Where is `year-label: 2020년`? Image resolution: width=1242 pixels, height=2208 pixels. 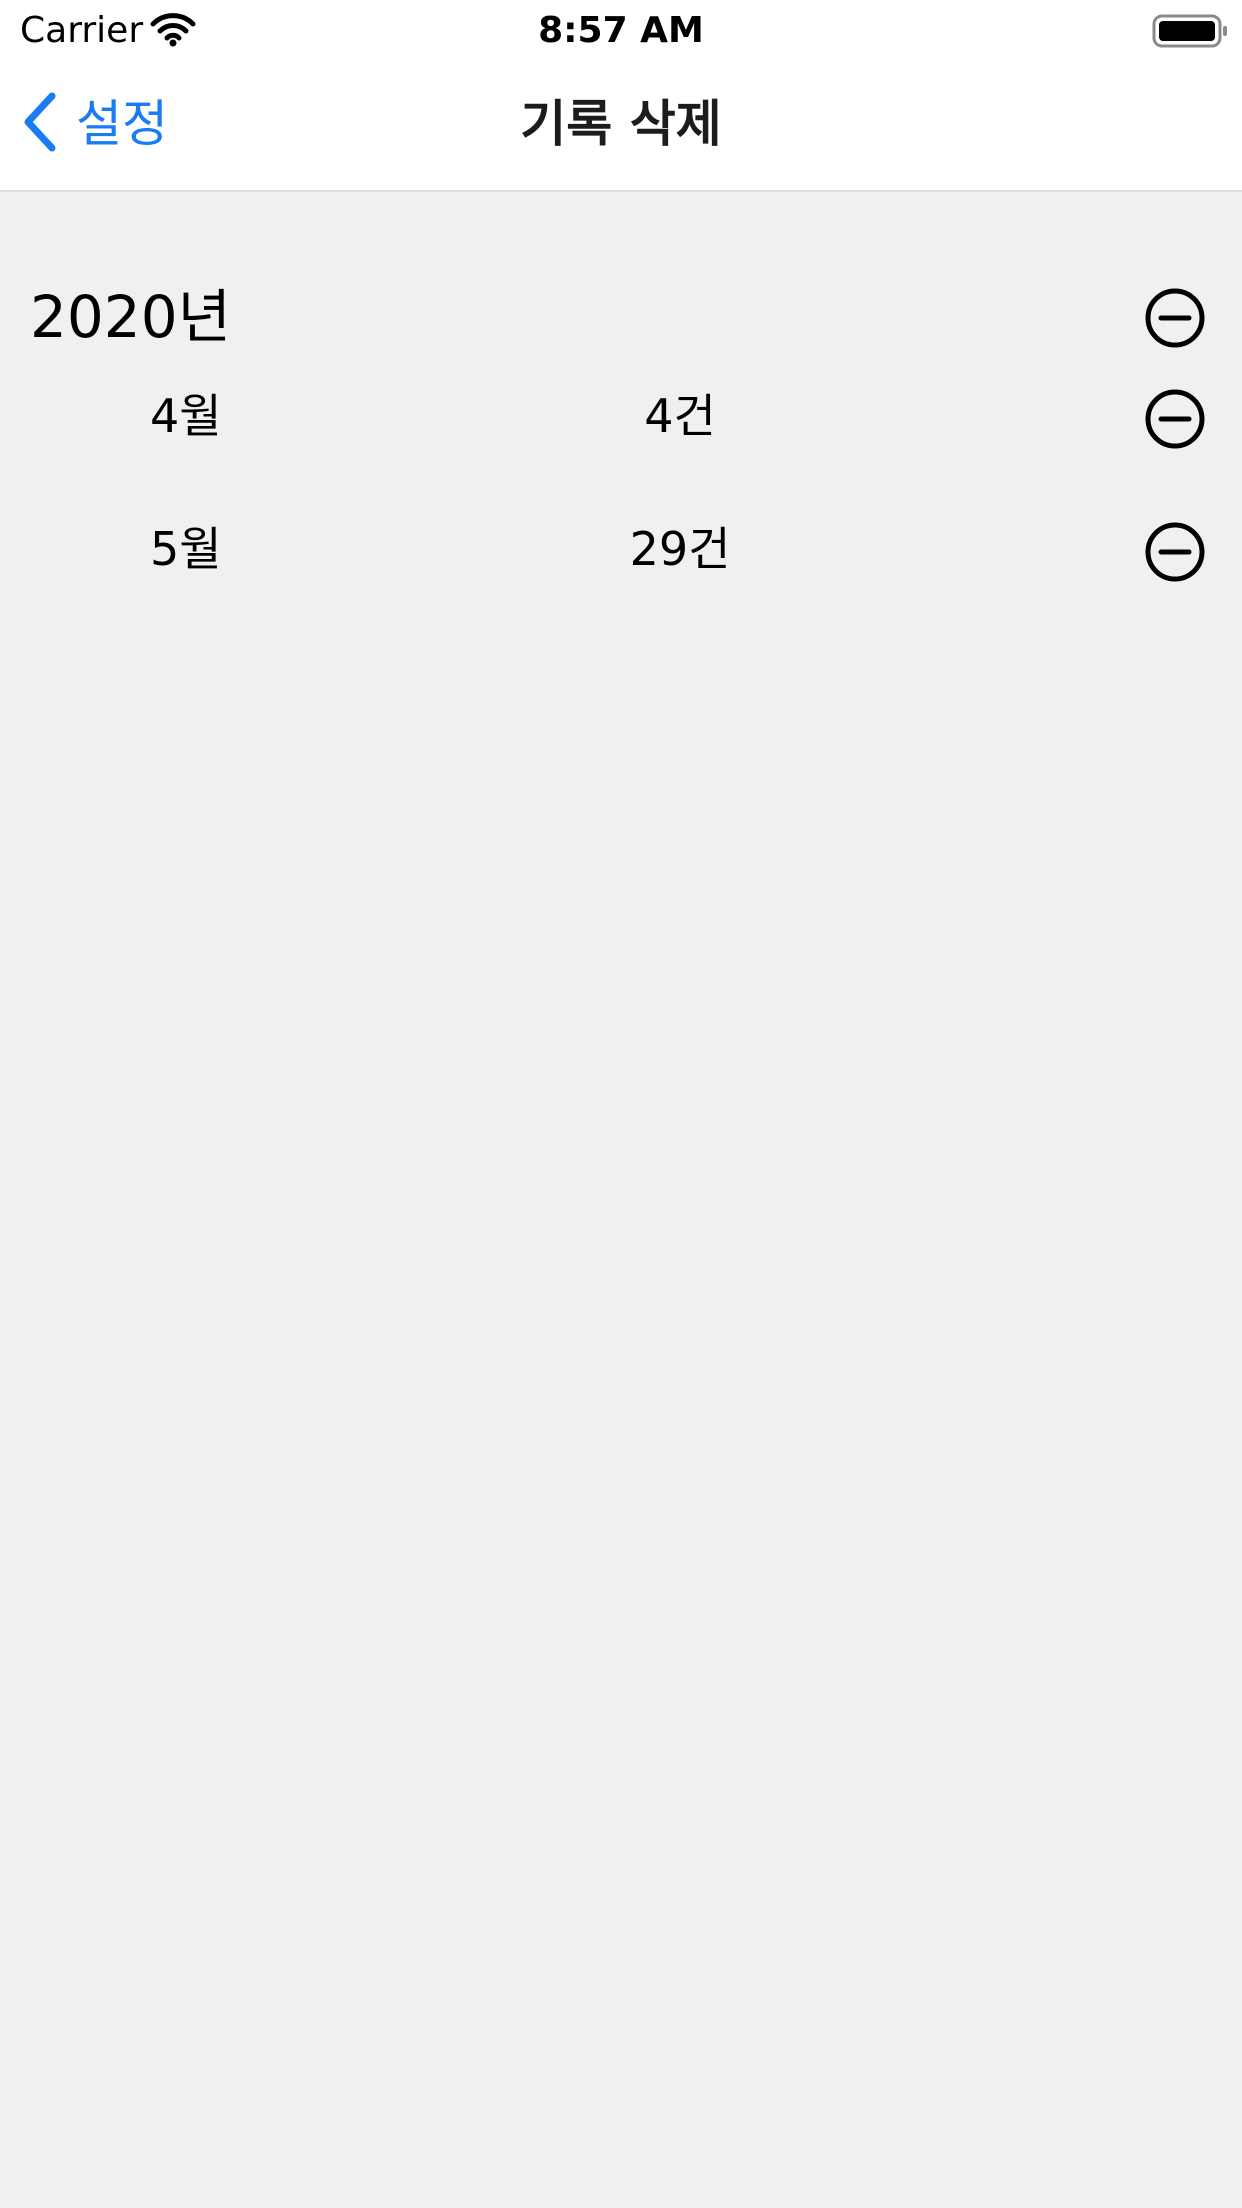 year-label: 2020년 is located at coordinates (130, 317).